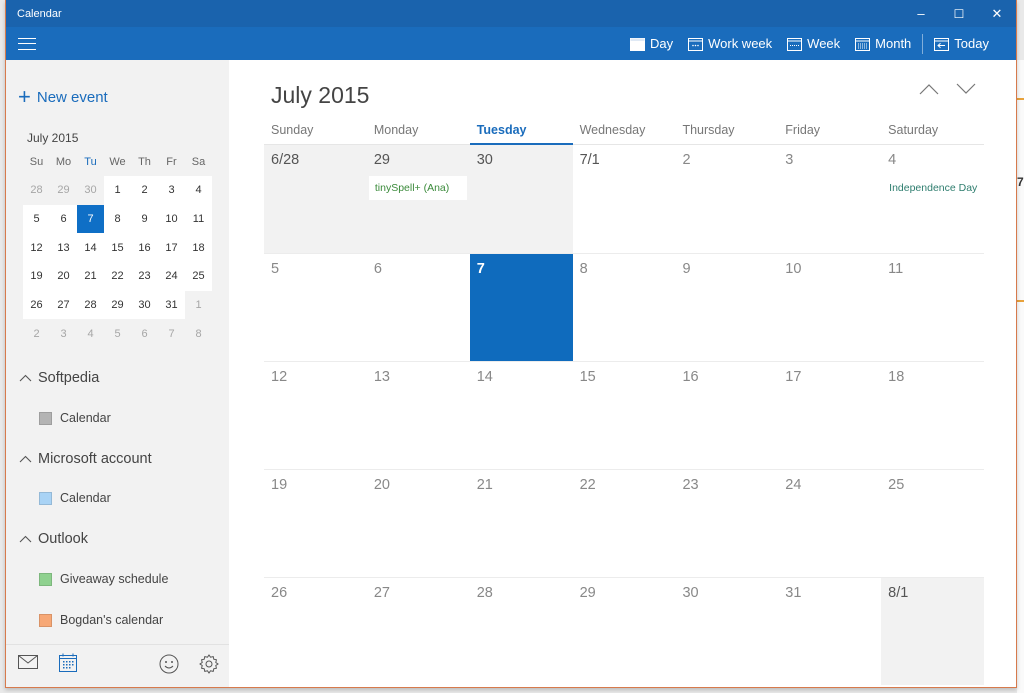 The width and height of the screenshot is (1024, 693). I want to click on day-cell: 14, so click(521, 415).